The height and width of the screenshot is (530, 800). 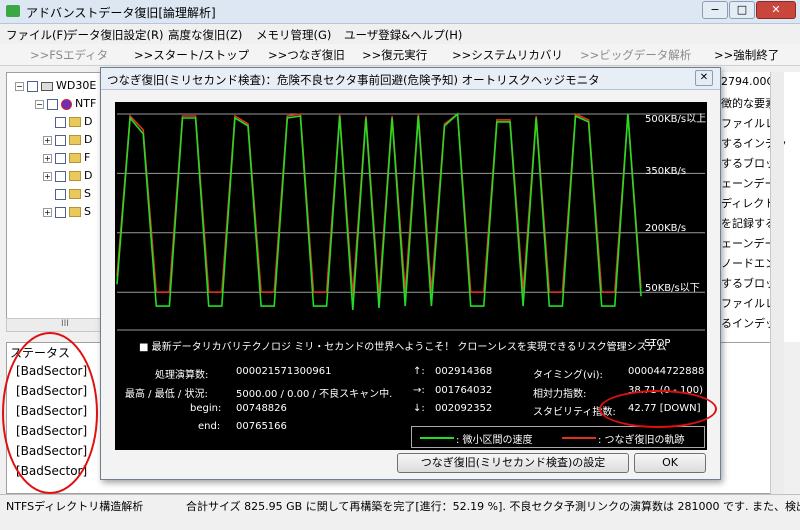 What do you see at coordinates (419, 390) in the screenshot?
I see `right-arrow-label: →:` at bounding box center [419, 390].